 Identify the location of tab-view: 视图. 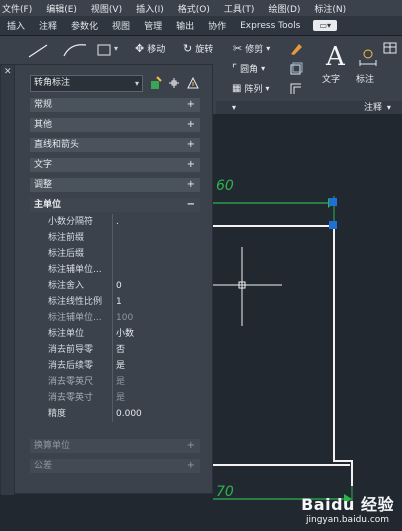
(121, 25).